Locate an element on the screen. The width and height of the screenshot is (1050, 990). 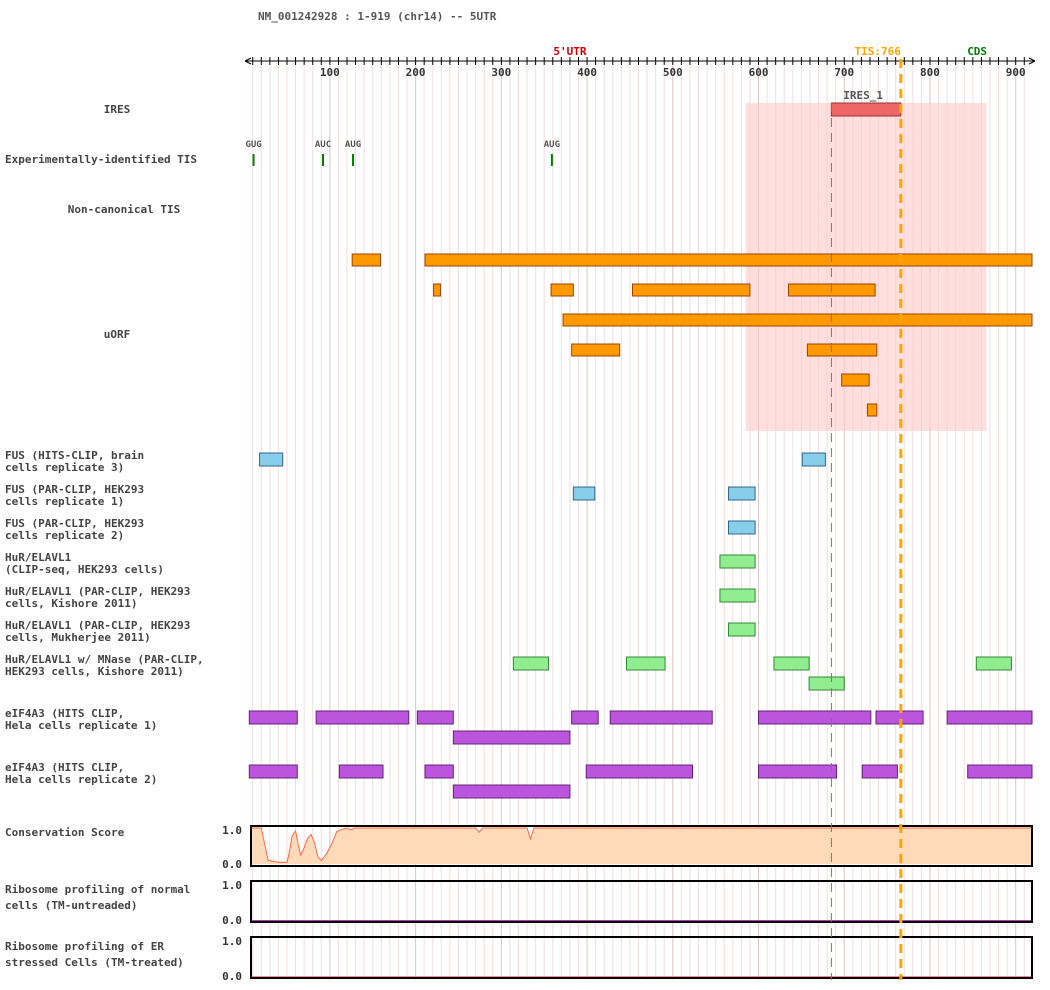
tis-codon-label: AUC is located at coordinates (323, 145).